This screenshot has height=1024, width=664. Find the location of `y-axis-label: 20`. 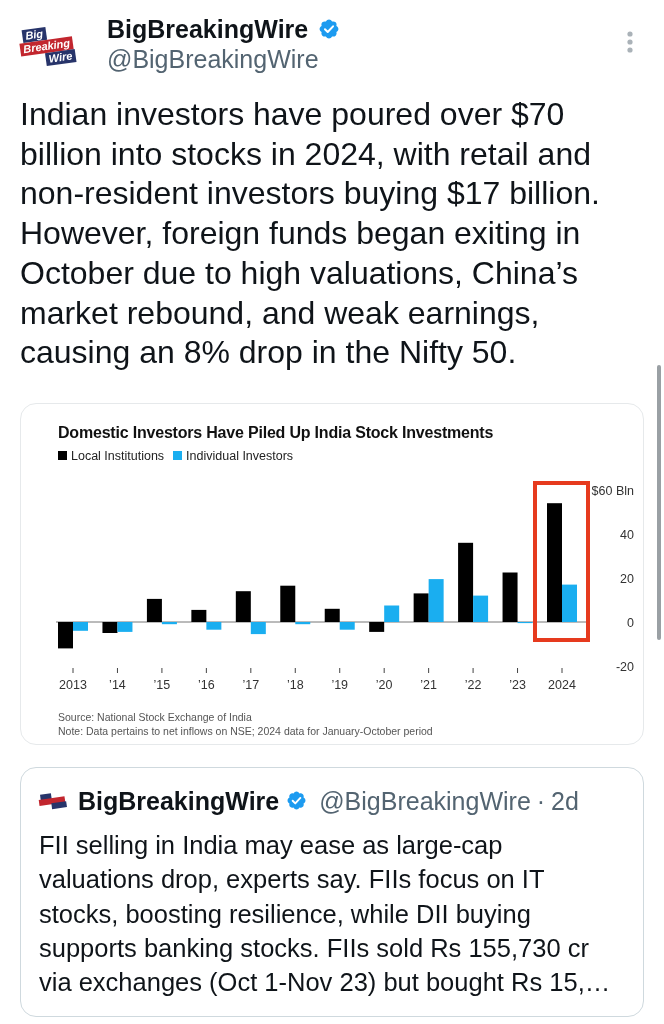

y-axis-label: 20 is located at coordinates (627, 578).